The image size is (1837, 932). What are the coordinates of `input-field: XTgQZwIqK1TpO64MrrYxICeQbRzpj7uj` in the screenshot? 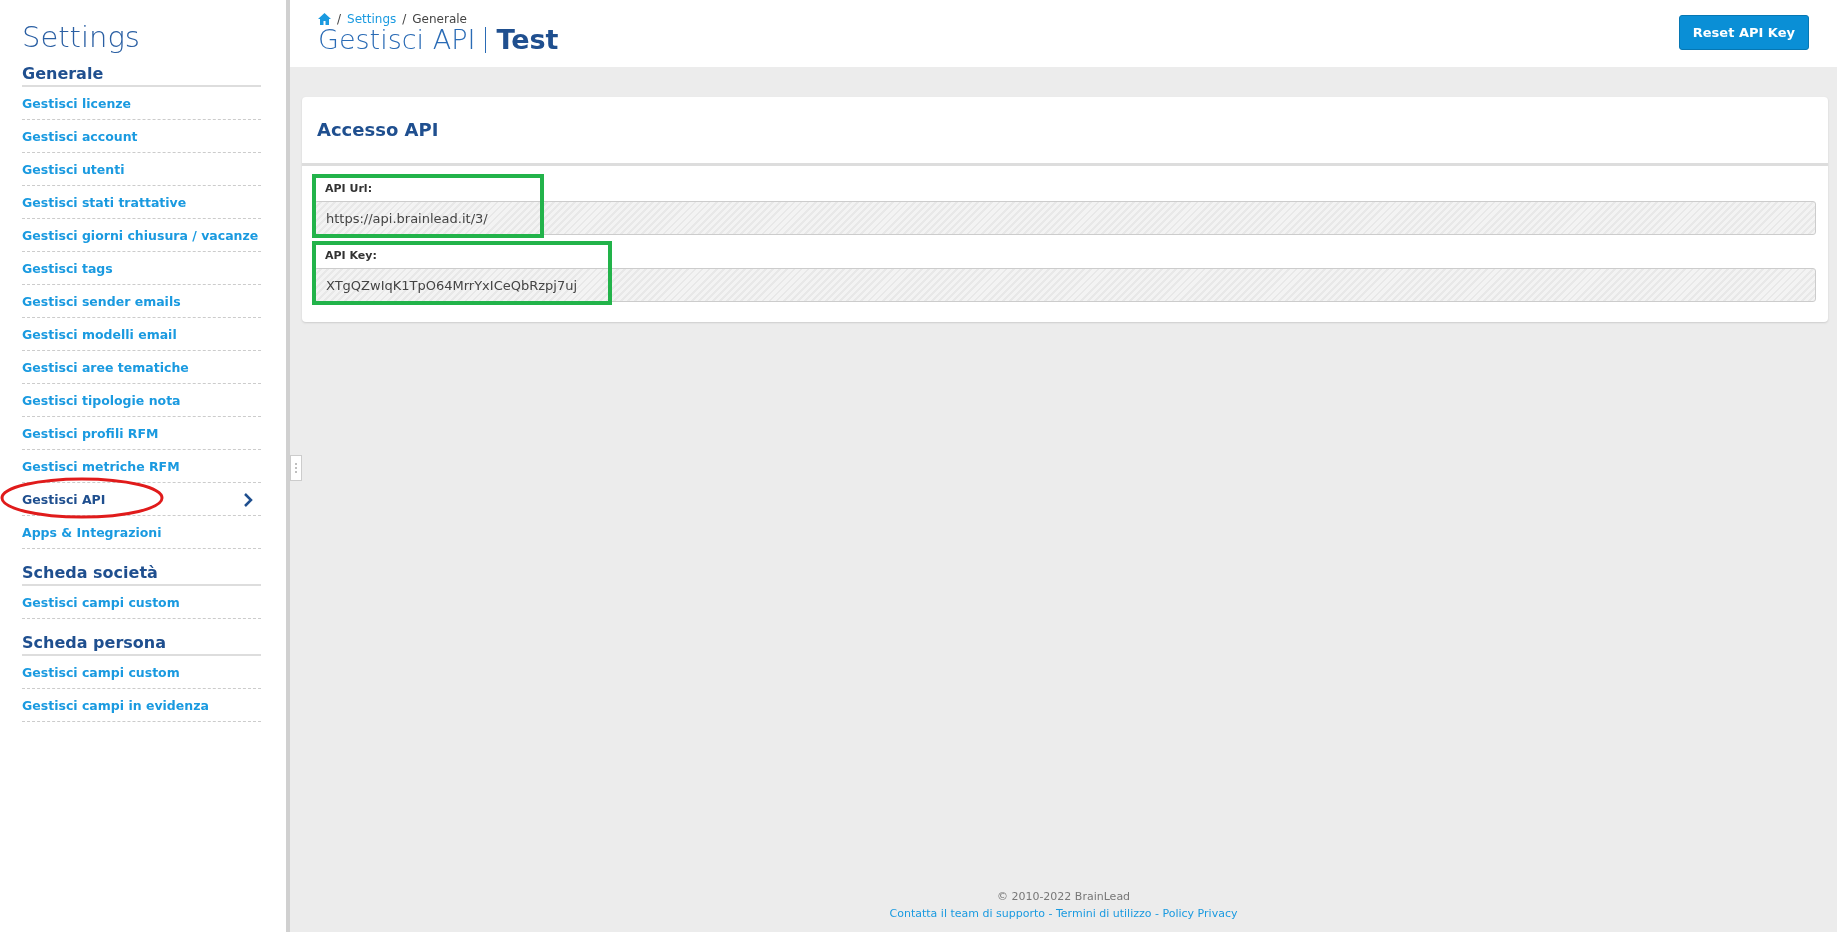 It's located at (1065, 285).